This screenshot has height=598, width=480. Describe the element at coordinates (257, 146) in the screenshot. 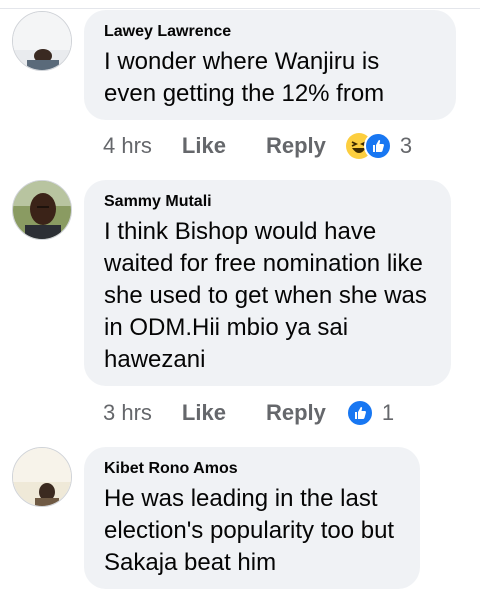

I see `comment-actions: 4 hrs Like Reply 3` at that location.